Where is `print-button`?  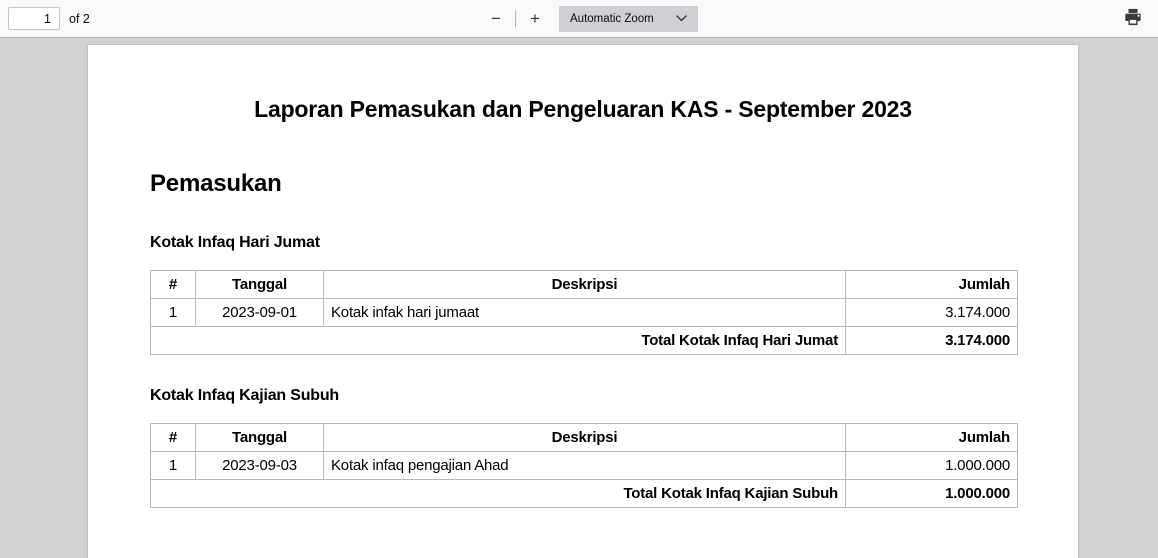 print-button is located at coordinates (1133, 19).